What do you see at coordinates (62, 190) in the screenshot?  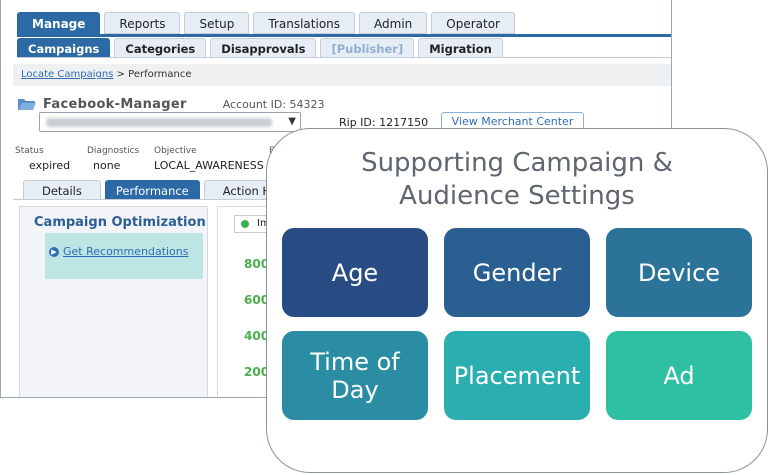 I see `tab-details: Details` at bounding box center [62, 190].